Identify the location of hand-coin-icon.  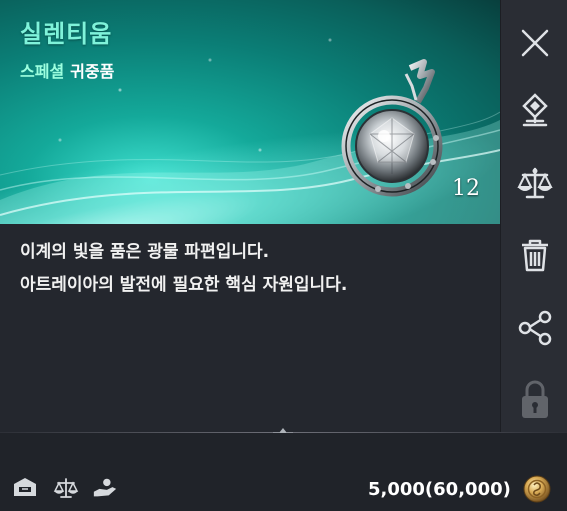
(105, 487).